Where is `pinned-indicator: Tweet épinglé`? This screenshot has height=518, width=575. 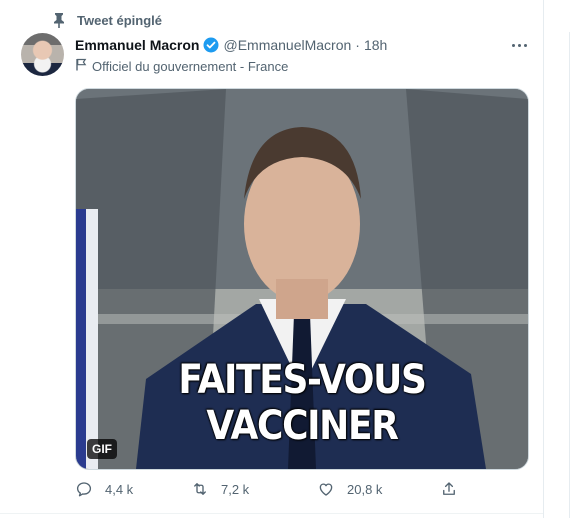 pinned-indicator: Tweet épinglé is located at coordinates (107, 20).